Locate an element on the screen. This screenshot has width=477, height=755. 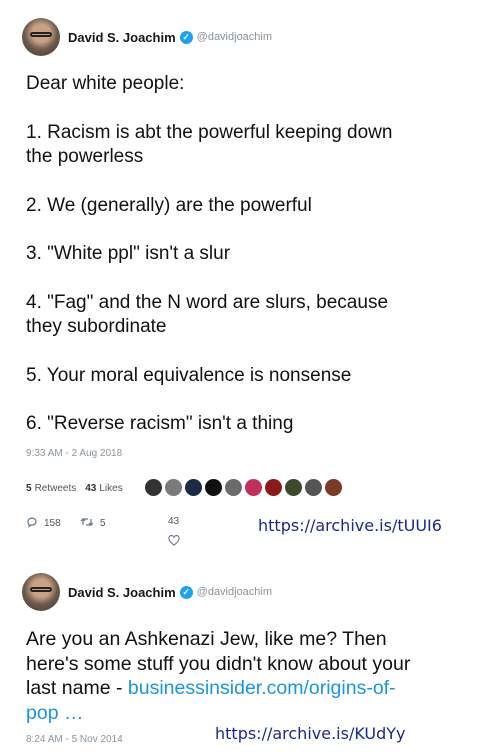
like-action is located at coordinates (177, 542).